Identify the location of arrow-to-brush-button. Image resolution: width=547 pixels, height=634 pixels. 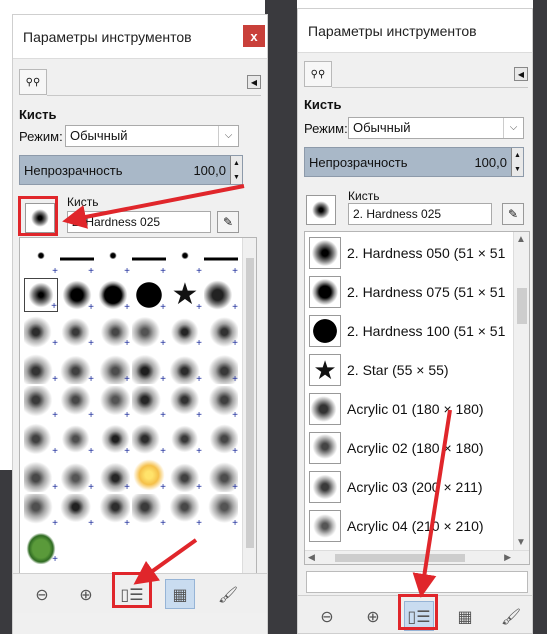
(153, 206).